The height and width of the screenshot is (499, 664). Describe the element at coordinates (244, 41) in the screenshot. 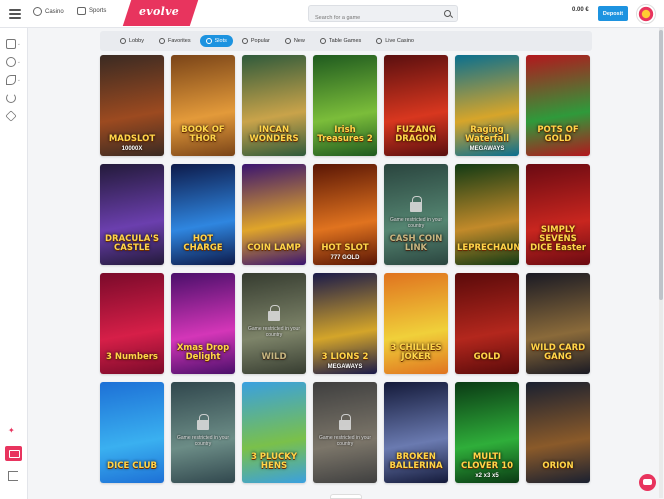

I see `popular-icon` at that location.